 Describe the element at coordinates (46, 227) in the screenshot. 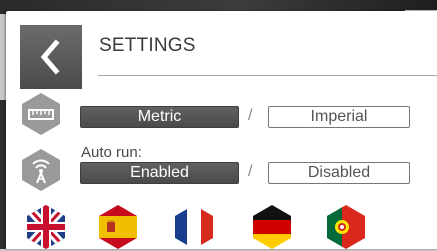

I see `uk-flag-icon` at that location.